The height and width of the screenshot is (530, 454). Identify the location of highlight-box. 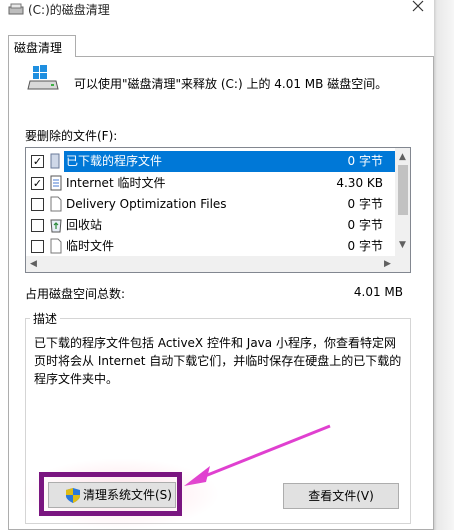
(110, 494).